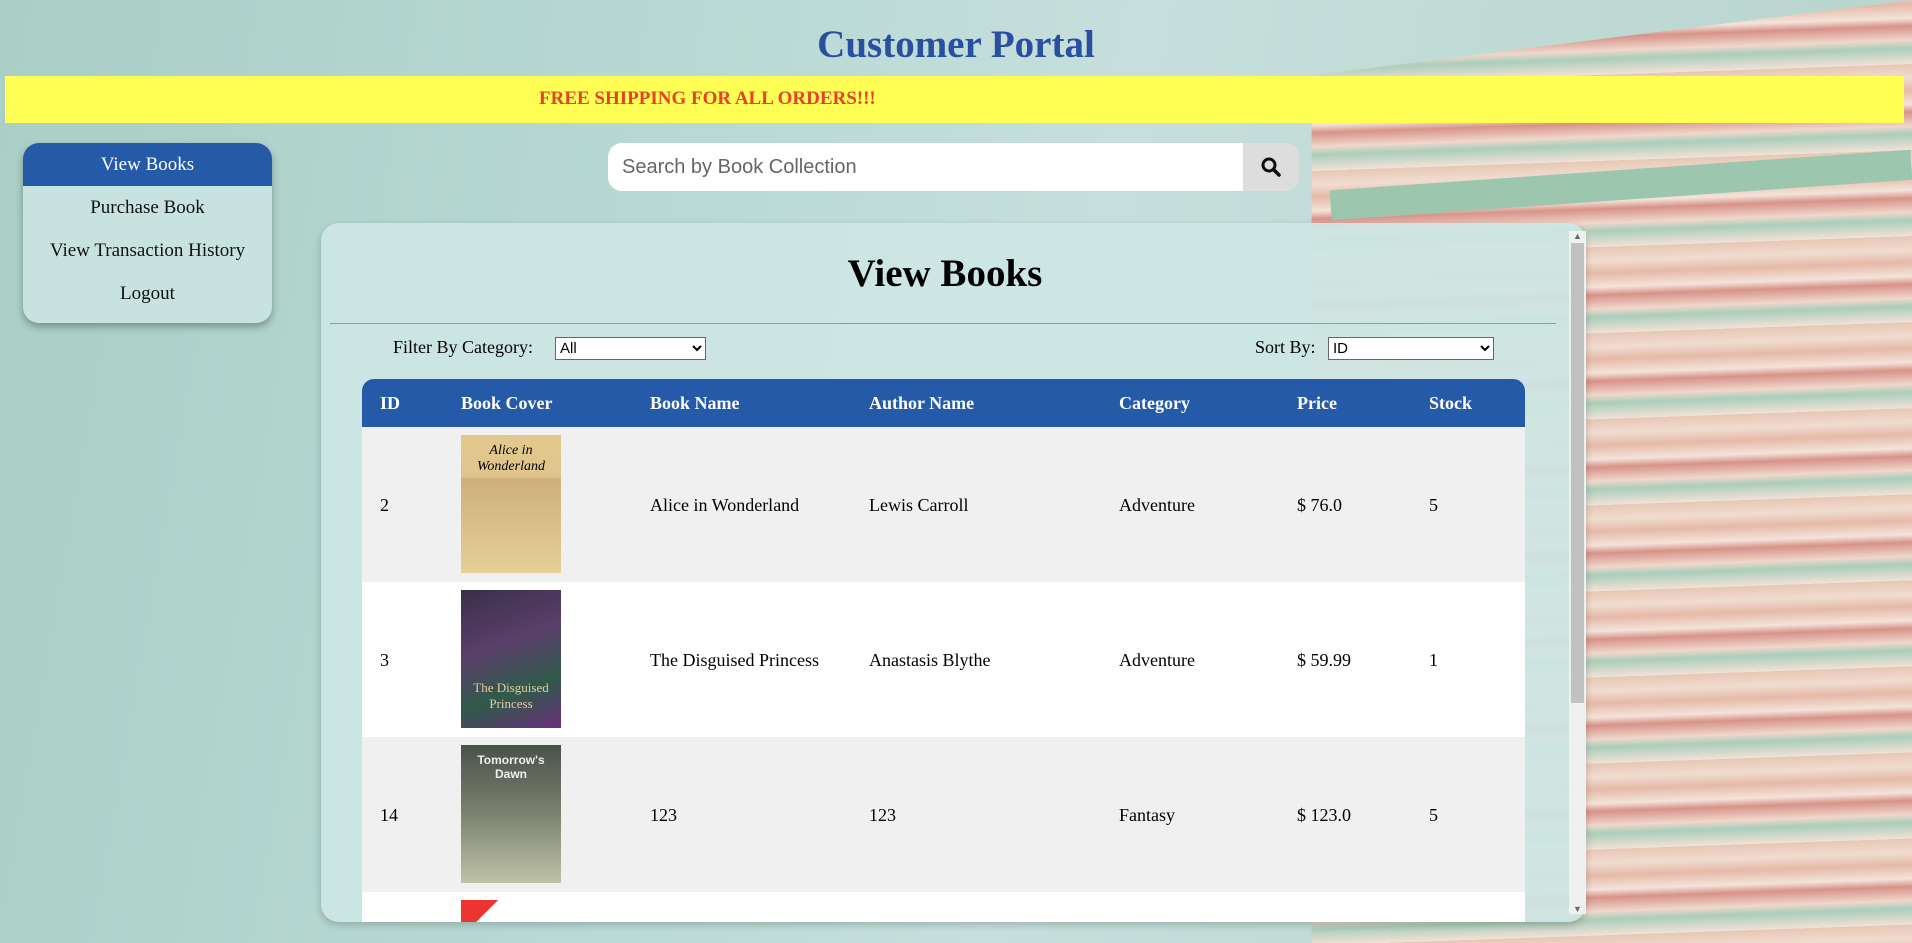 This screenshot has height=943, width=1912. I want to click on cell-author: Anastasis Blythe, so click(930, 659).